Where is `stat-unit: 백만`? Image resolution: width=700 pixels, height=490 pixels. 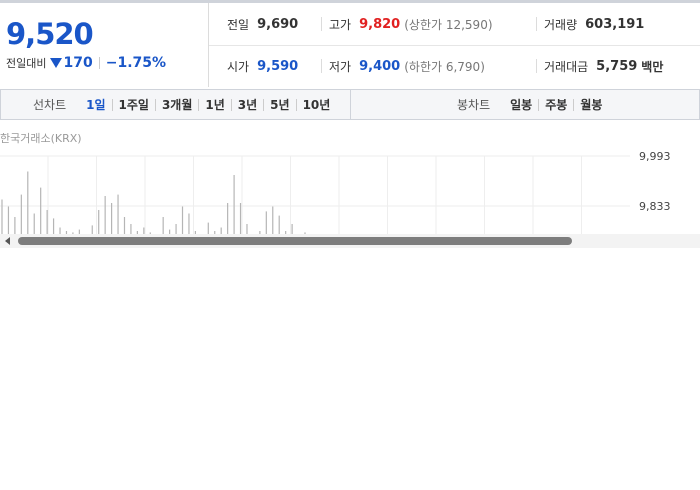 stat-unit: 백만 is located at coordinates (652, 66).